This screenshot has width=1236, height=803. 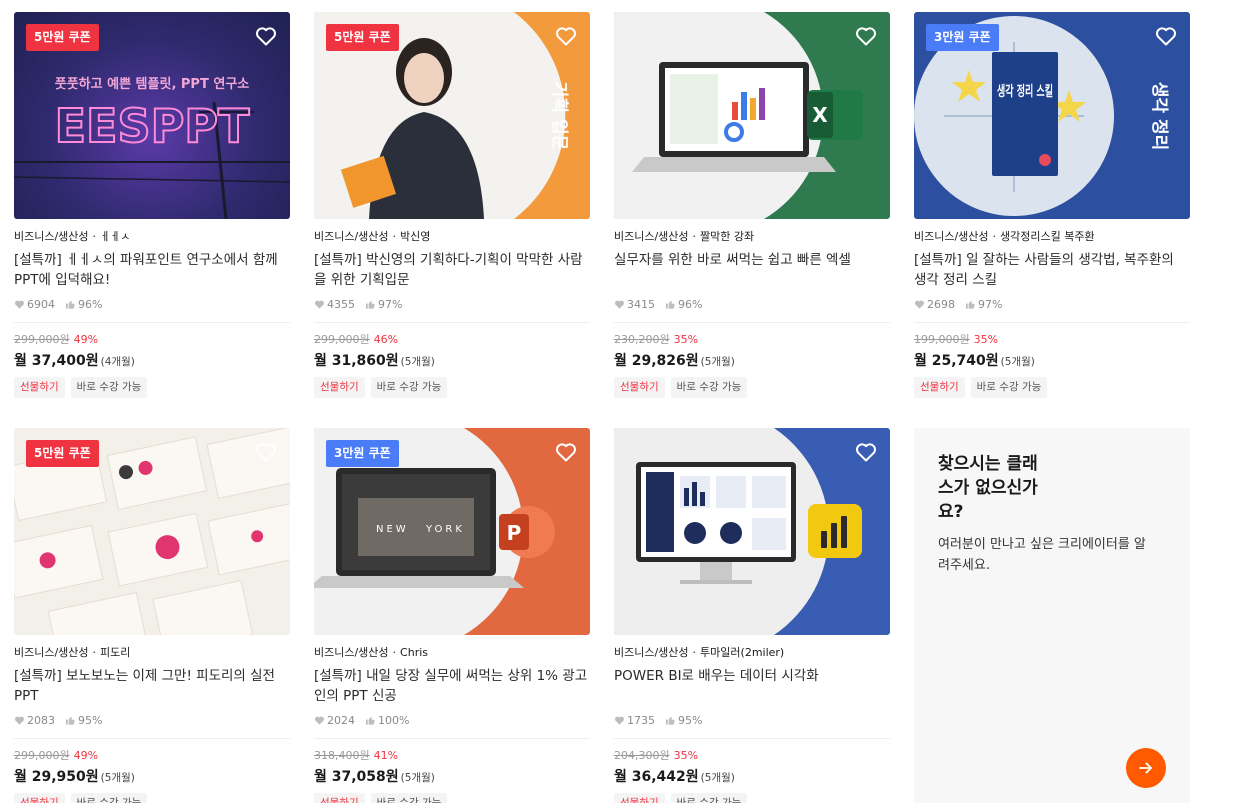 What do you see at coordinates (684, 236) in the screenshot?
I see `course-category: 비즈니스/생산성 · 짤막한 강좌` at bounding box center [684, 236].